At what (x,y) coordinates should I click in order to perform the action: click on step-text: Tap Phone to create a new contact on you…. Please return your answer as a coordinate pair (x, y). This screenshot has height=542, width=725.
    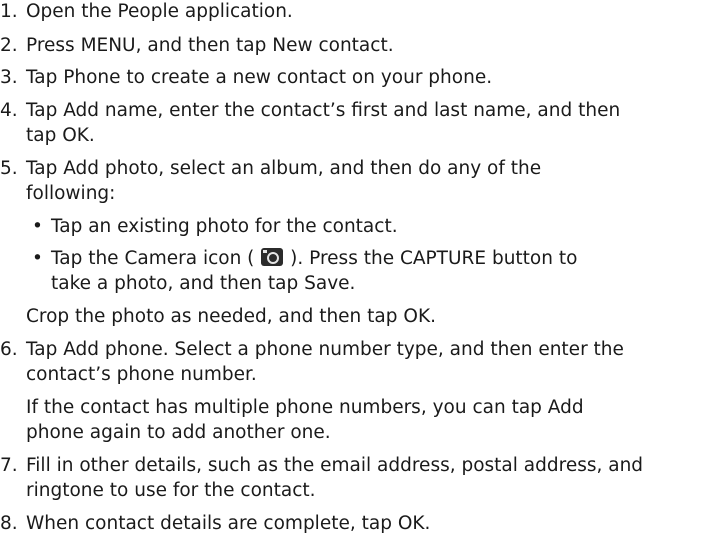
    Looking at the image, I should click on (259, 77).